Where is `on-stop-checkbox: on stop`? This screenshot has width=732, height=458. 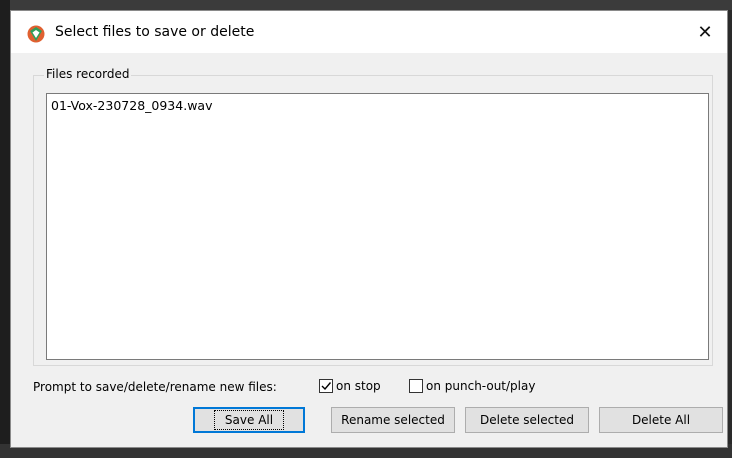 on-stop-checkbox: on stop is located at coordinates (350, 386).